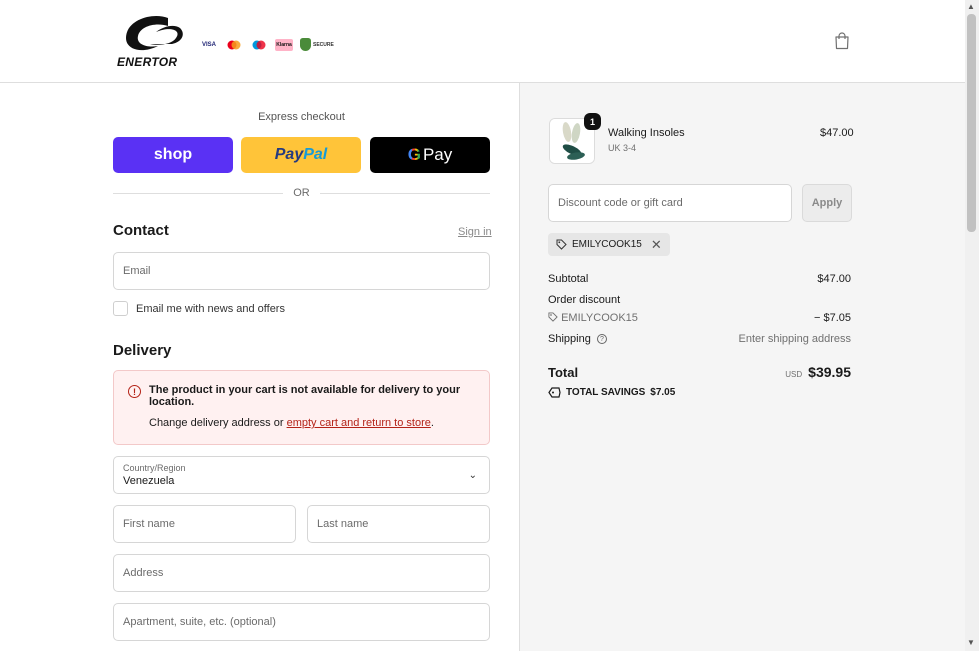 The width and height of the screenshot is (979, 651). What do you see at coordinates (599, 318) in the screenshot?
I see `discount-code-name: EMILYCOOK15` at bounding box center [599, 318].